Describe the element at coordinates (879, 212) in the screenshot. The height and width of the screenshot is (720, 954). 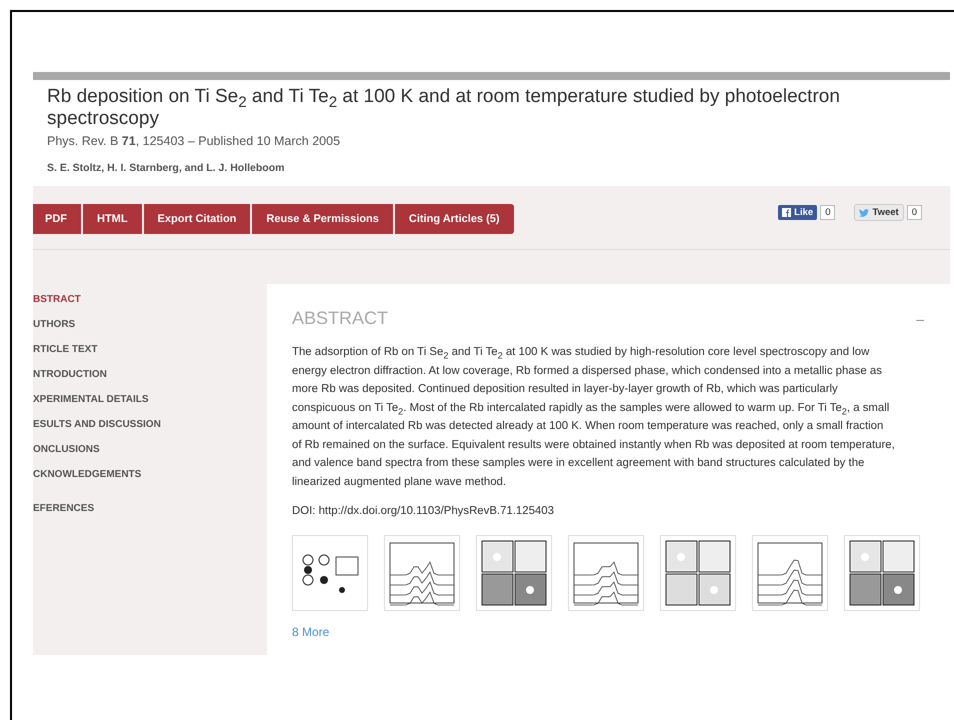
I see `tweet-button: Tweet` at that location.